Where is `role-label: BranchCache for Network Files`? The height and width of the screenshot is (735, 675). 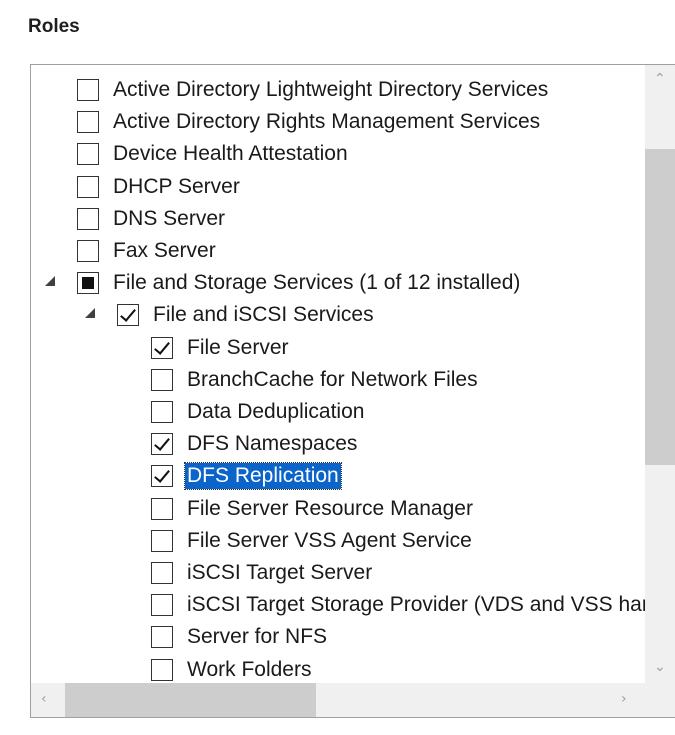 role-label: BranchCache for Network Files is located at coordinates (332, 380).